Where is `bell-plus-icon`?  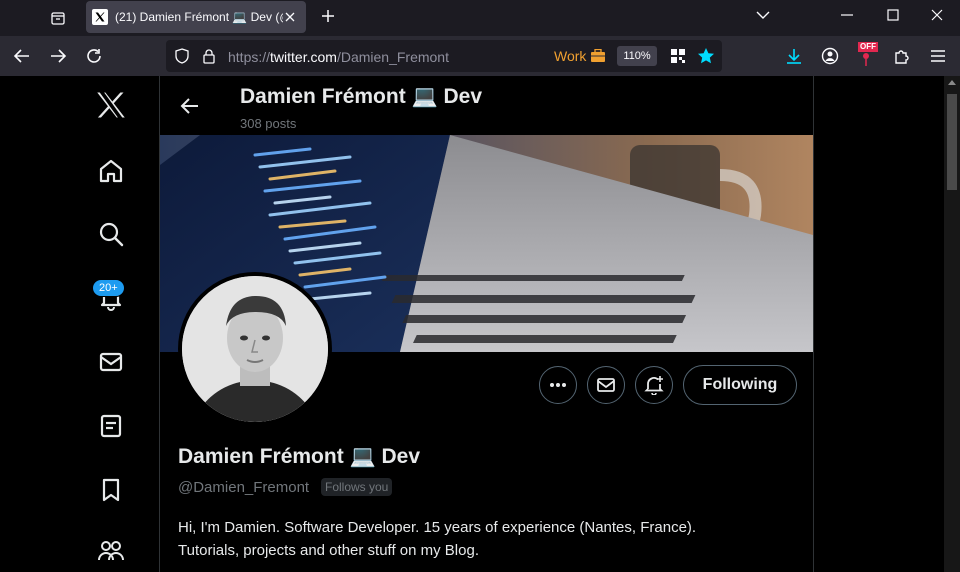 bell-plus-icon is located at coordinates (654, 385).